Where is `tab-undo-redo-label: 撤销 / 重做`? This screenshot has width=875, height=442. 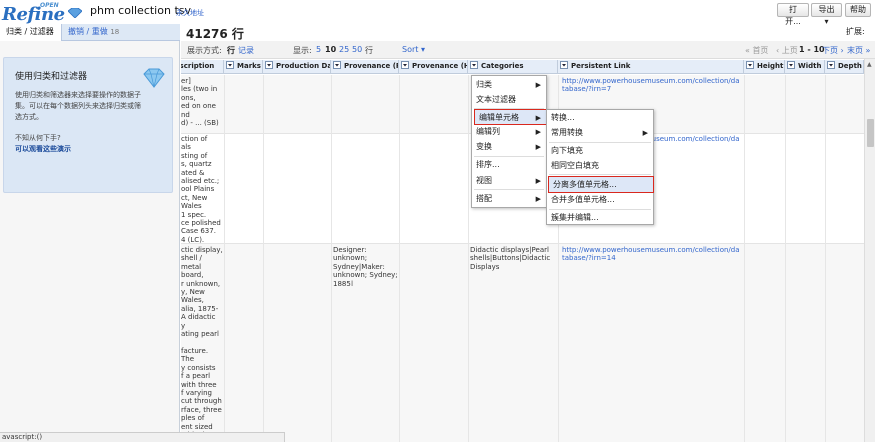
tab-undo-redo-label: 撤销 / 重做 is located at coordinates (88, 31).